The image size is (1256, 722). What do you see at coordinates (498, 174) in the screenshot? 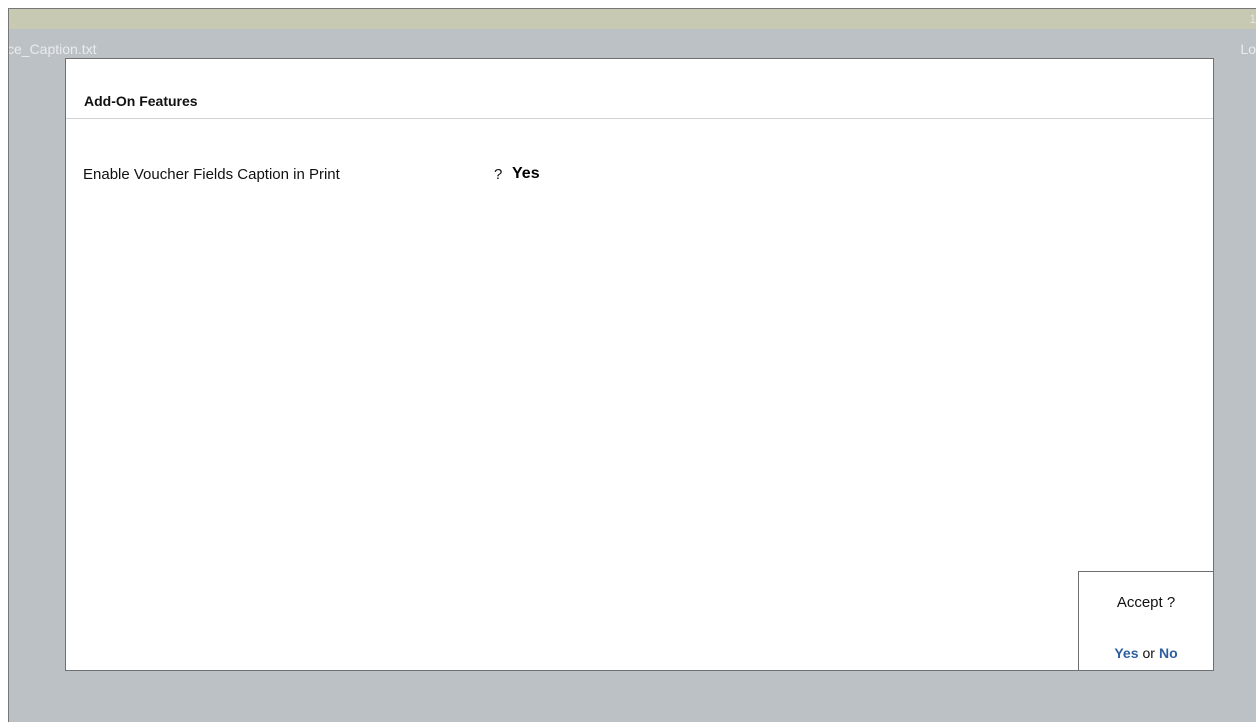
I see `field-prompt: ?` at bounding box center [498, 174].